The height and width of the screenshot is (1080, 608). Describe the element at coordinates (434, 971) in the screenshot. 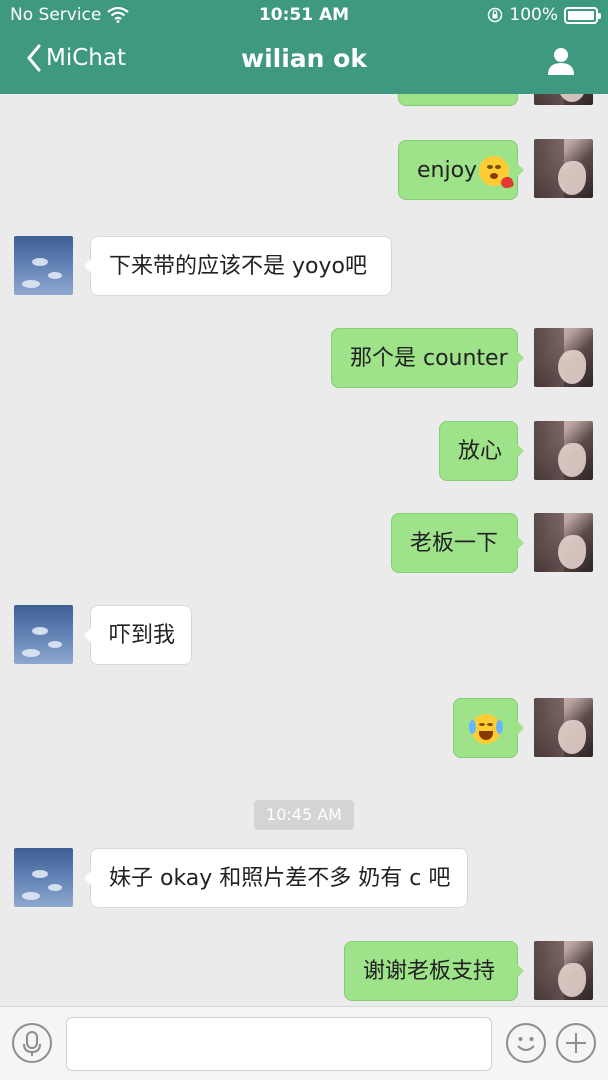

I see `message-bubble-out: 谢谢老板支持` at that location.